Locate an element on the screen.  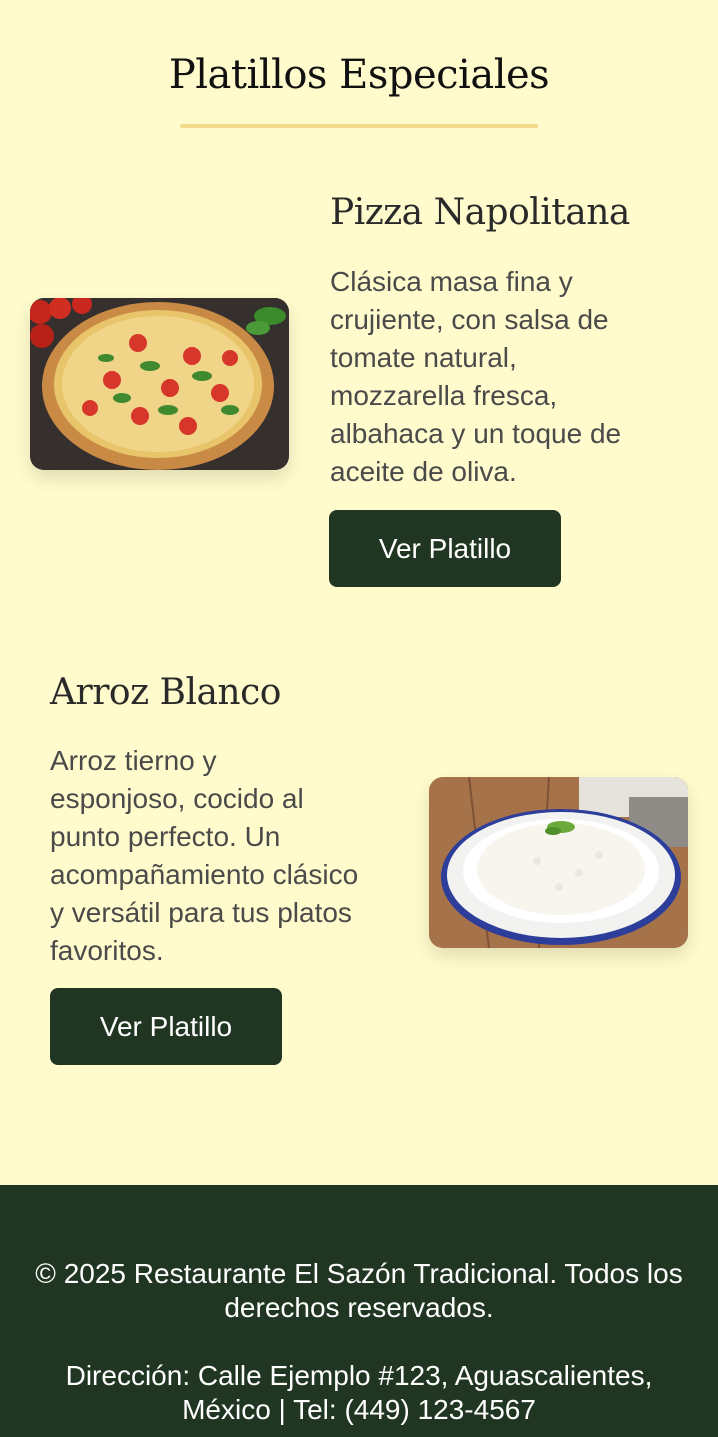
dish-name: Pizza Napolitana is located at coordinates (480, 212).